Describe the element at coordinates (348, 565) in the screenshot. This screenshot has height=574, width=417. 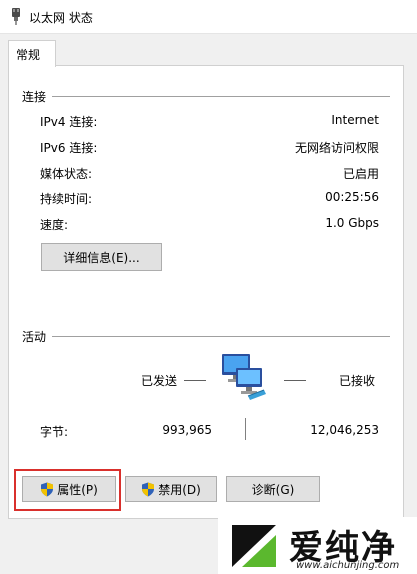
I see `watermark-url: www.aichunjing.com` at that location.